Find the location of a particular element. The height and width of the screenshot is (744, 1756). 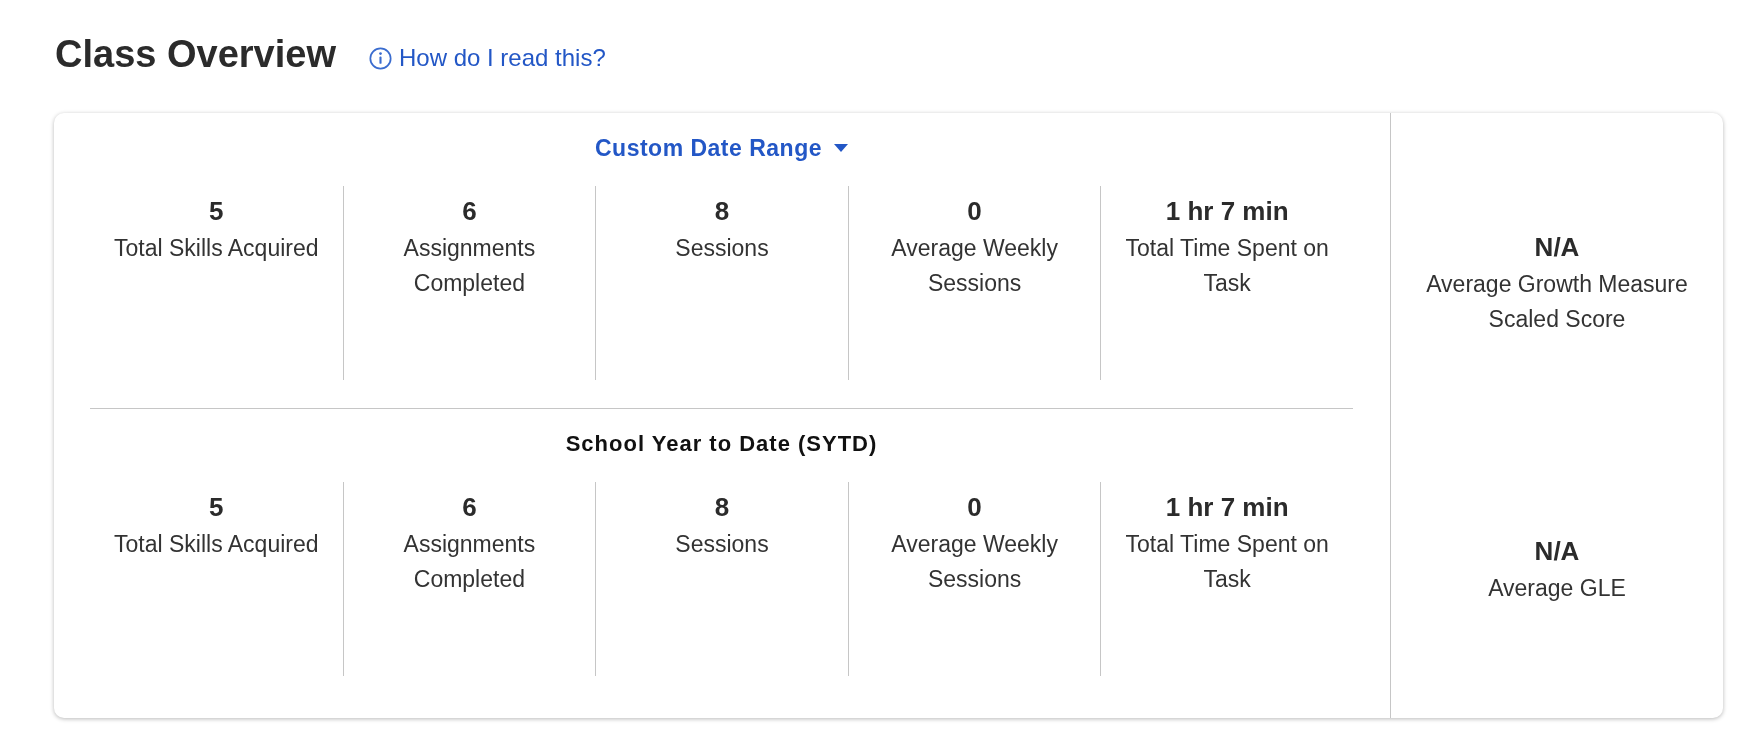

date-range-dropdown: Custom Date Range is located at coordinates (721, 148).